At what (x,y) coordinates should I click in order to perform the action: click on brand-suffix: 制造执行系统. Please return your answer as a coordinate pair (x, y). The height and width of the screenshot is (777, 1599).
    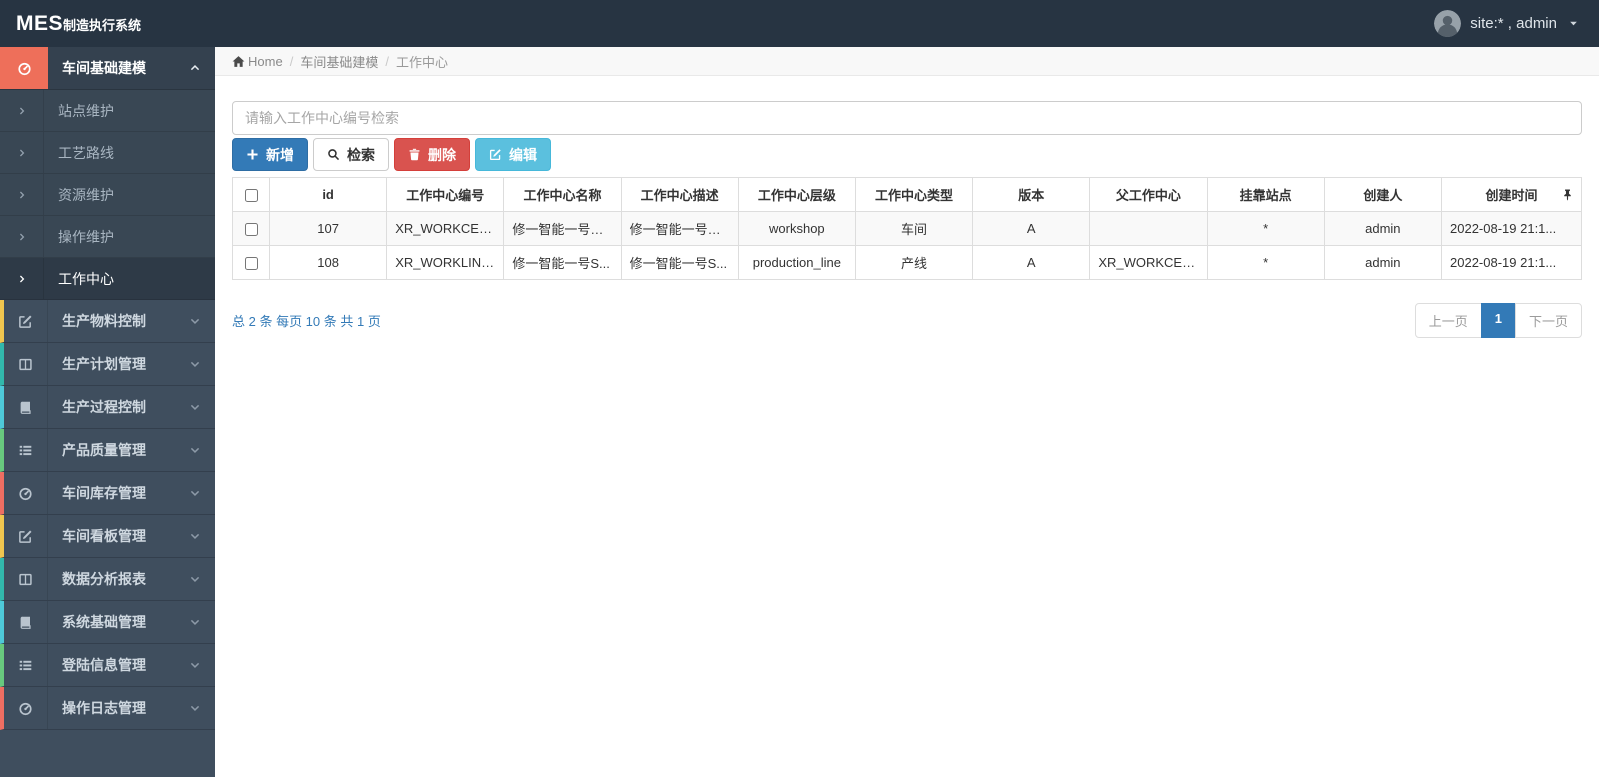
    Looking at the image, I should click on (102, 25).